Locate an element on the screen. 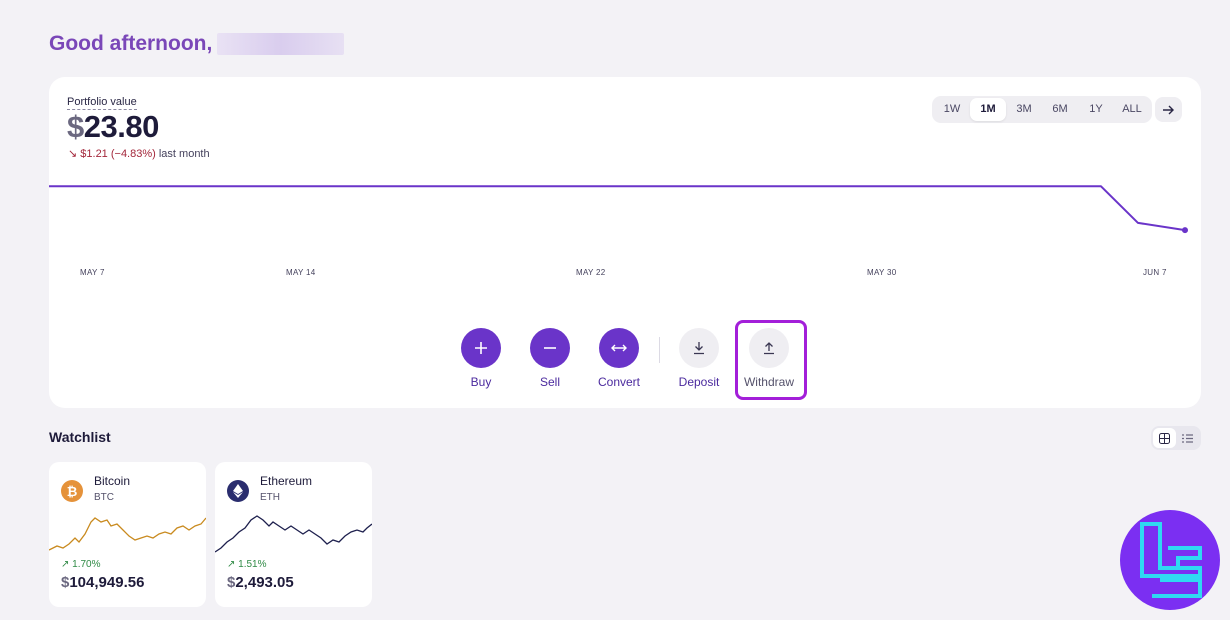 The image size is (1230, 620). portfolio-line is located at coordinates (617, 208).